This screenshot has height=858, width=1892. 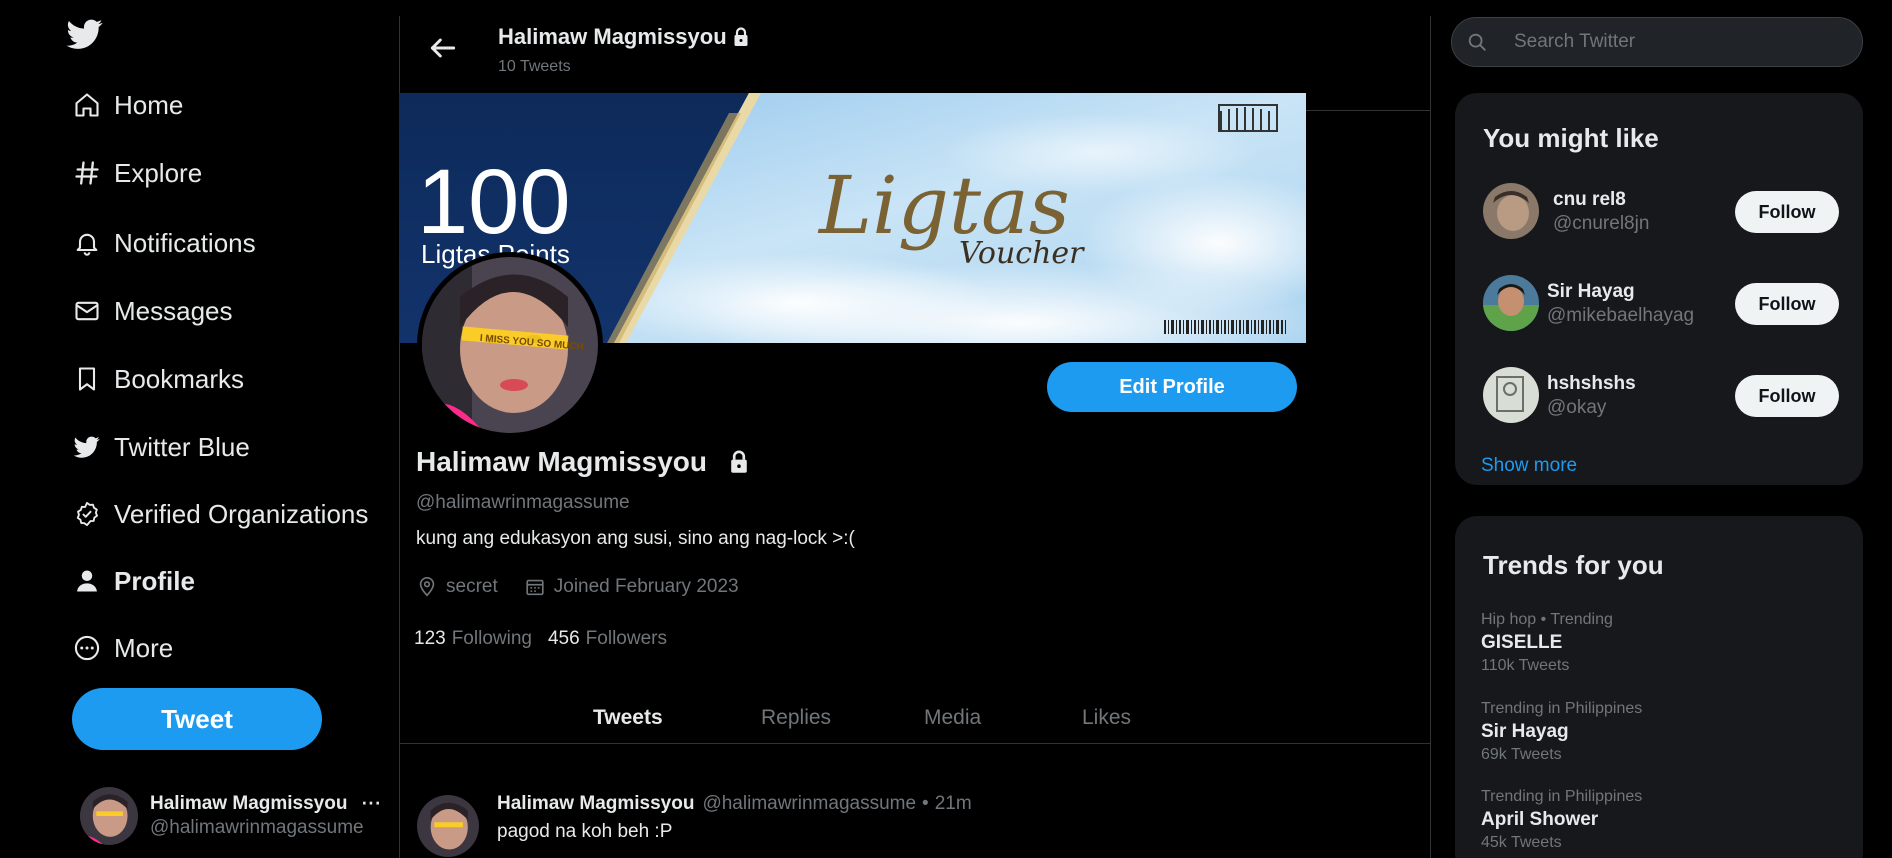 I want to click on who-to-follow-item: cnu rel8 @cnurel8jn Follow, so click(x=1663, y=213).